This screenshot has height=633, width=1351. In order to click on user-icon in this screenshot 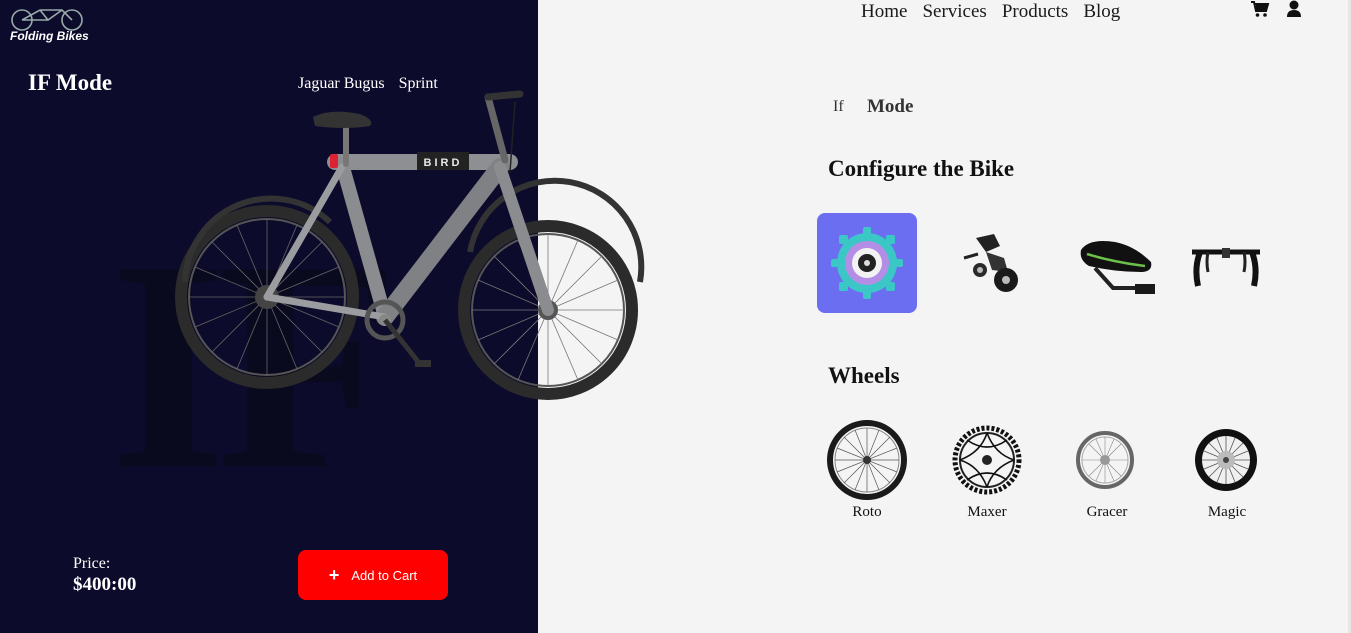, I will do `click(1294, 9)`.